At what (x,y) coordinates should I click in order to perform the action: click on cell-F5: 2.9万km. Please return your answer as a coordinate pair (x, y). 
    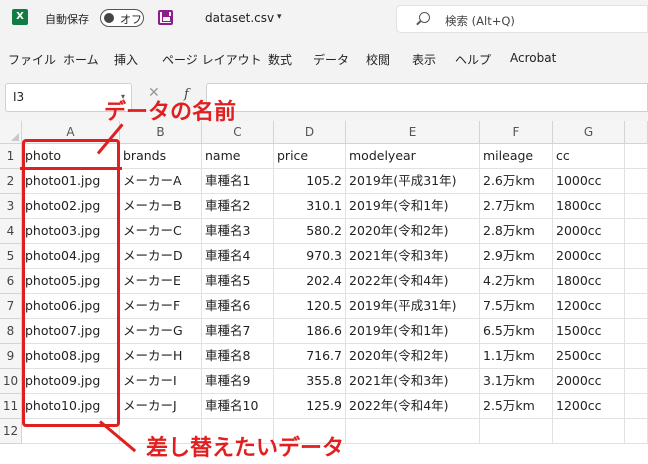
    Looking at the image, I should click on (516, 256).